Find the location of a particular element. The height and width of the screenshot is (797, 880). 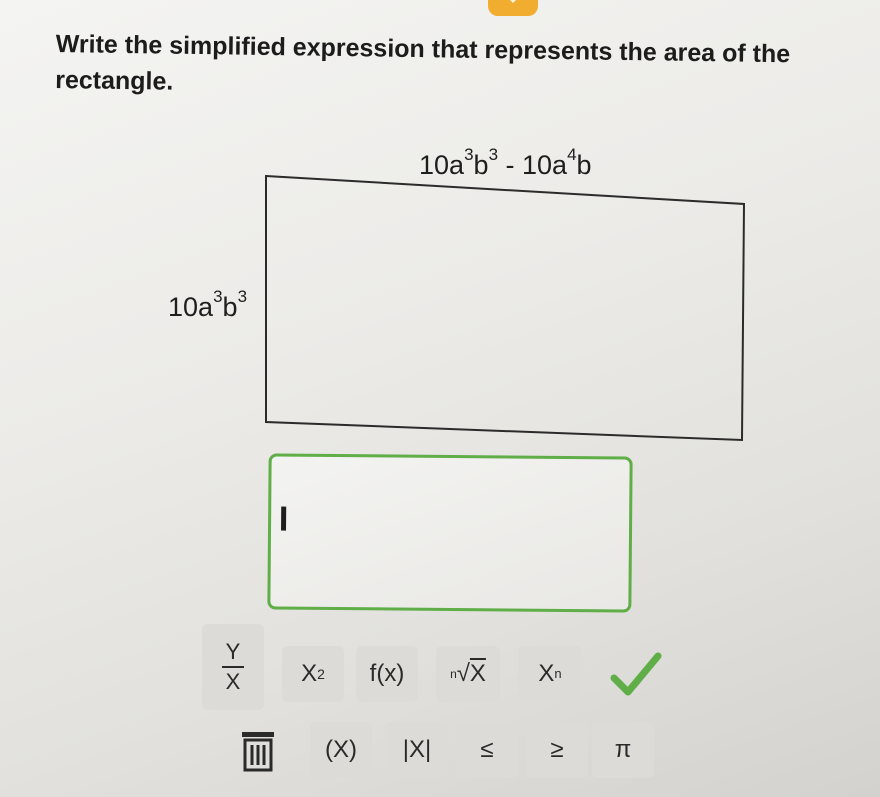

fraction-denominator: X is located at coordinates (233, 681).